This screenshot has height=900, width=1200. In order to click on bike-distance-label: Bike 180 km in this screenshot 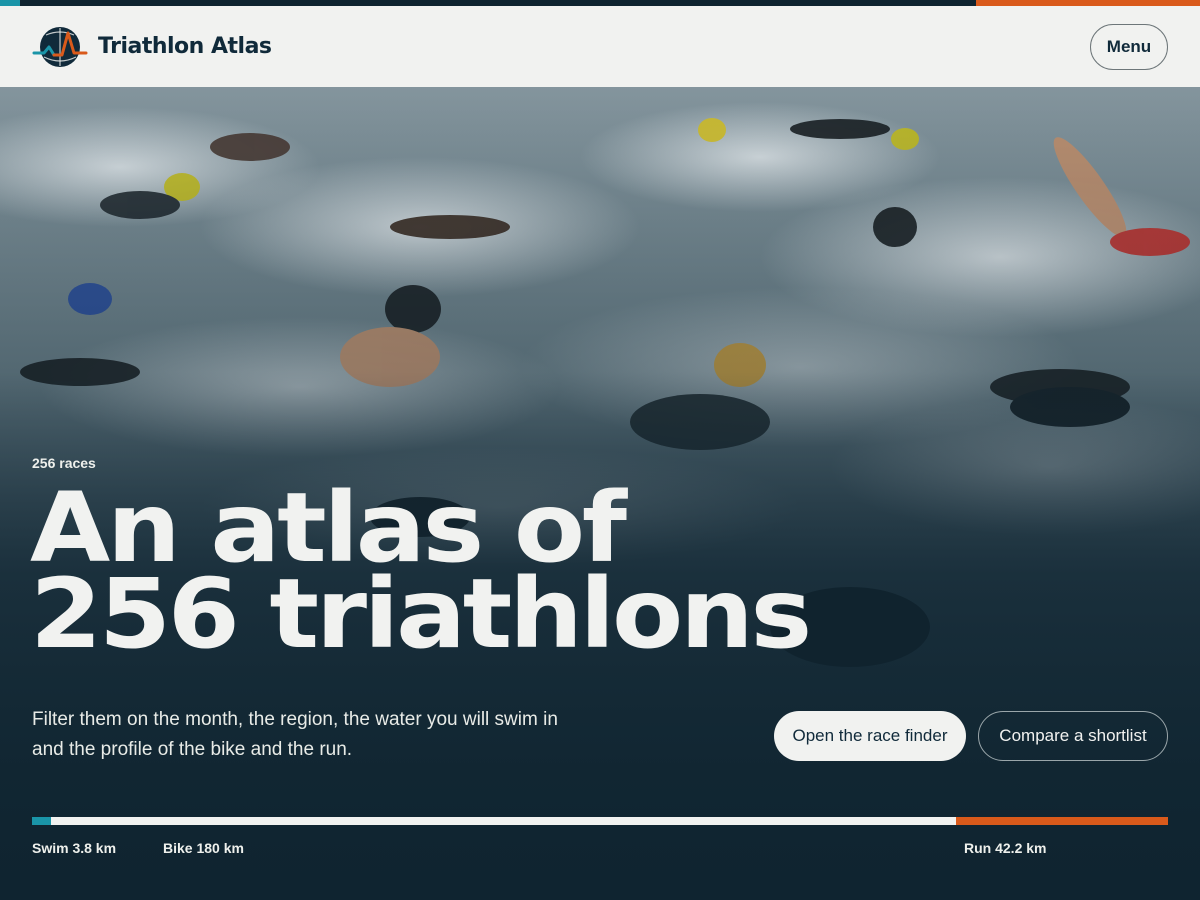, I will do `click(203, 848)`.